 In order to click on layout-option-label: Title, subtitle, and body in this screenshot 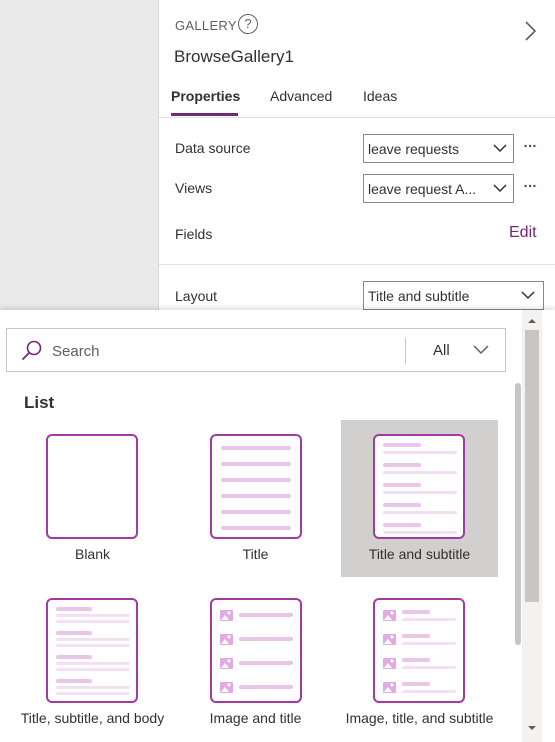, I will do `click(92, 718)`.